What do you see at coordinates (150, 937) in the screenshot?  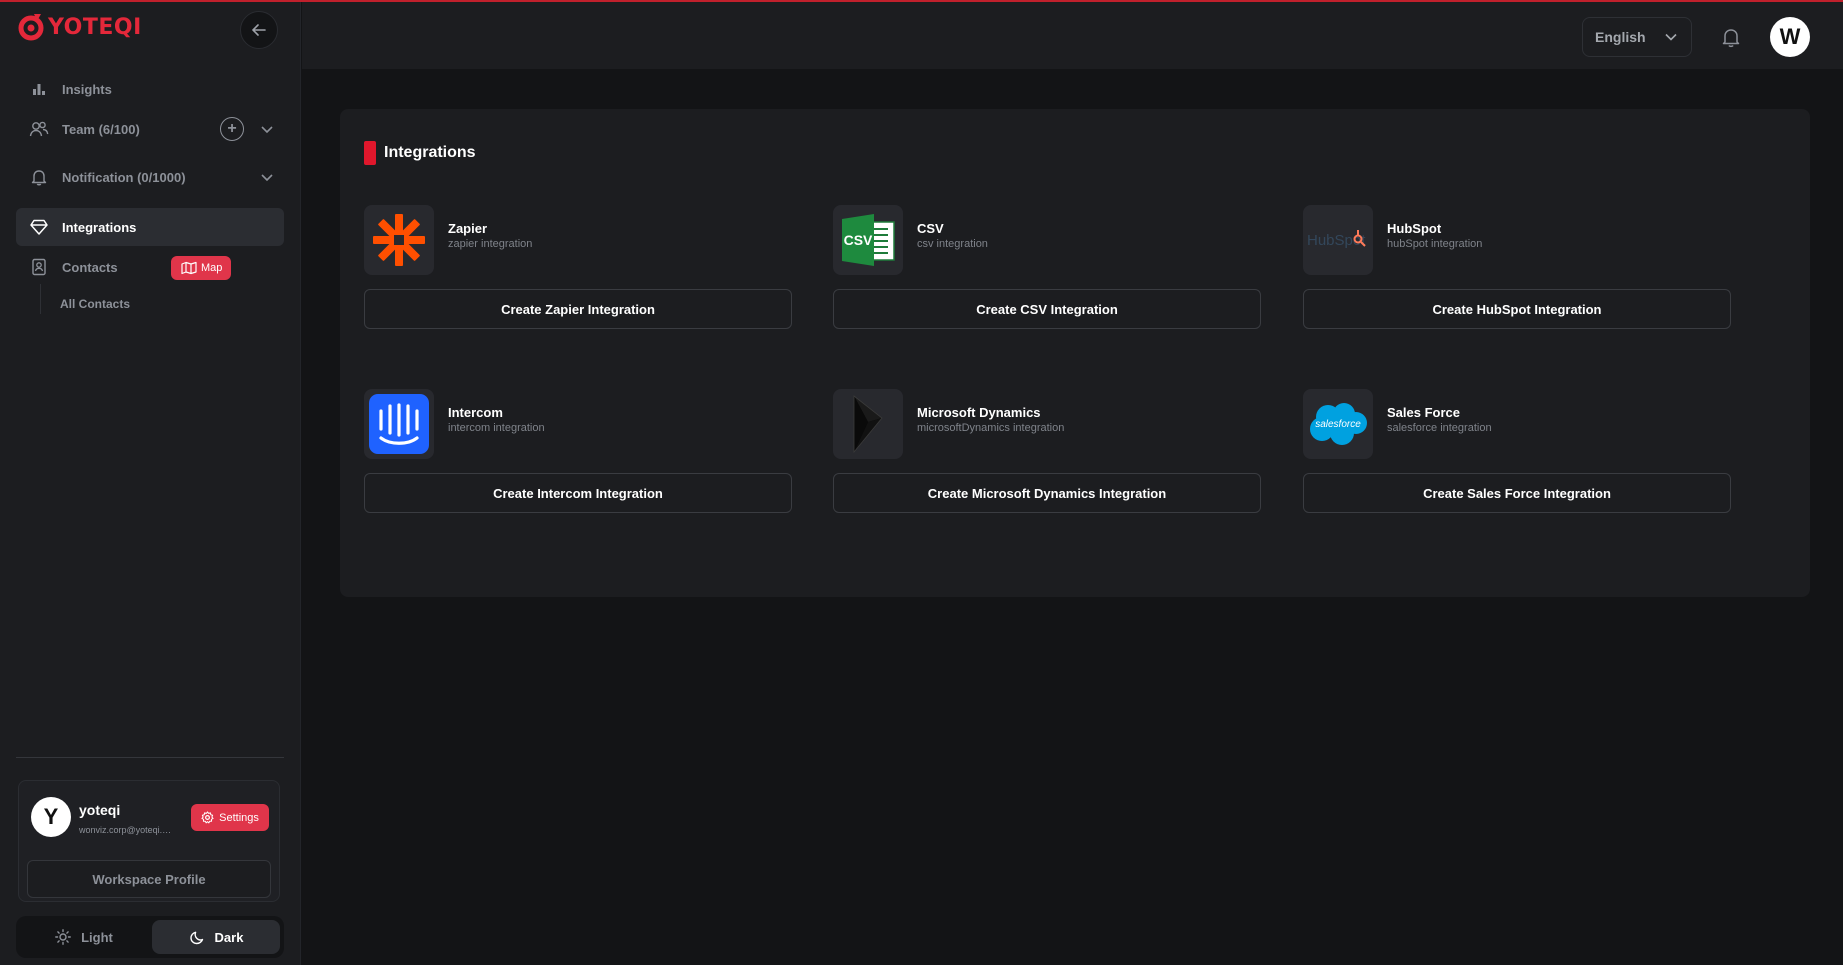 I see `theme-switch: Light Dark` at bounding box center [150, 937].